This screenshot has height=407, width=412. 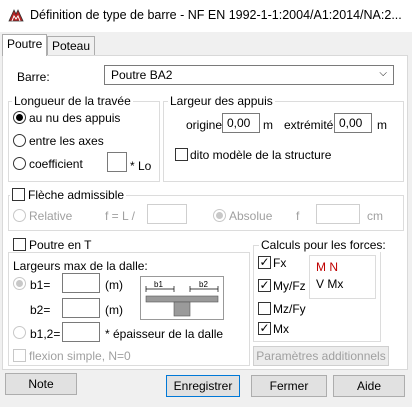 I want to click on mx-checkbox: ✓, so click(x=264, y=328).